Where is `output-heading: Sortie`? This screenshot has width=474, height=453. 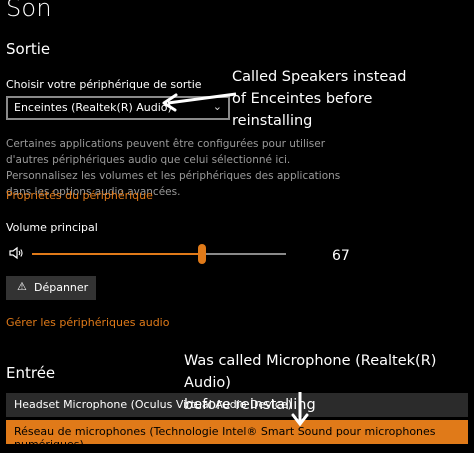 output-heading: Sortie is located at coordinates (28, 49).